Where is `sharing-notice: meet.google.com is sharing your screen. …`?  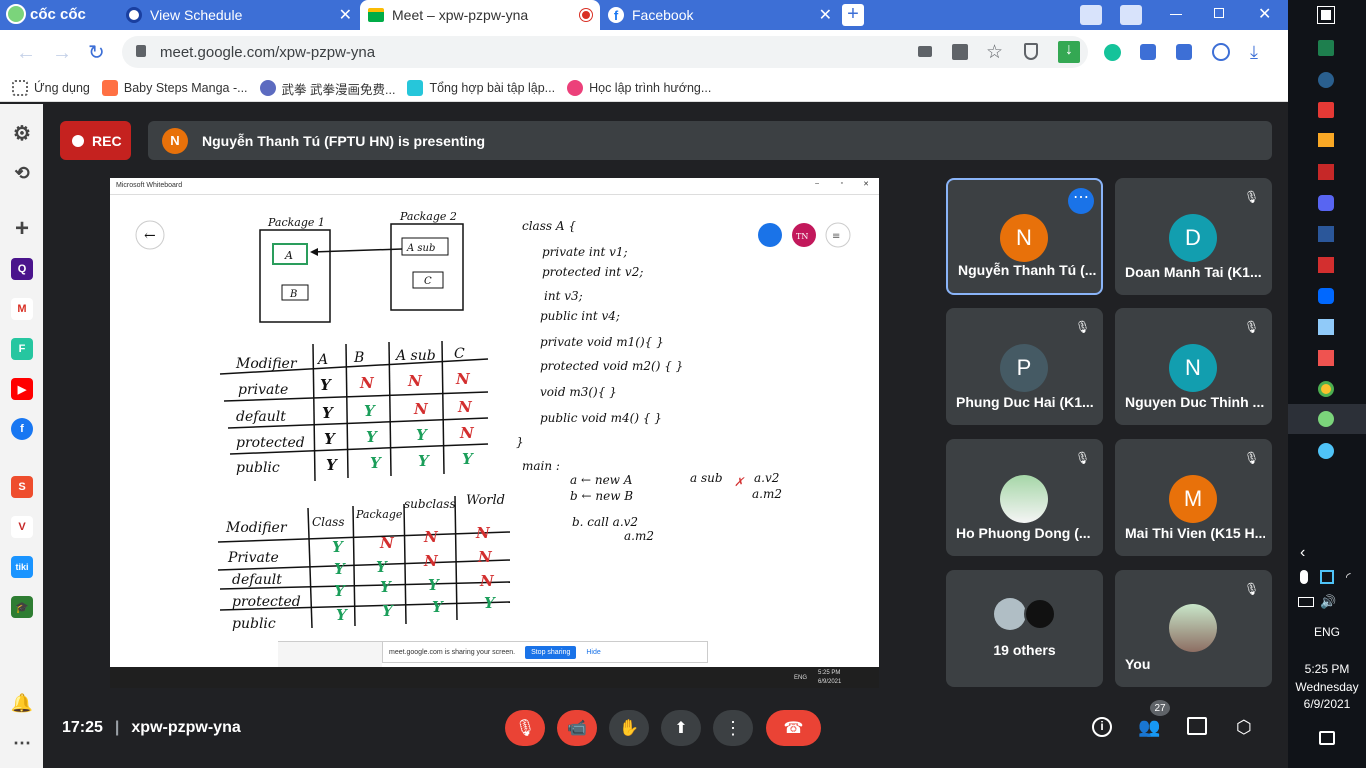 sharing-notice: meet.google.com is sharing your screen. … is located at coordinates (545, 652).